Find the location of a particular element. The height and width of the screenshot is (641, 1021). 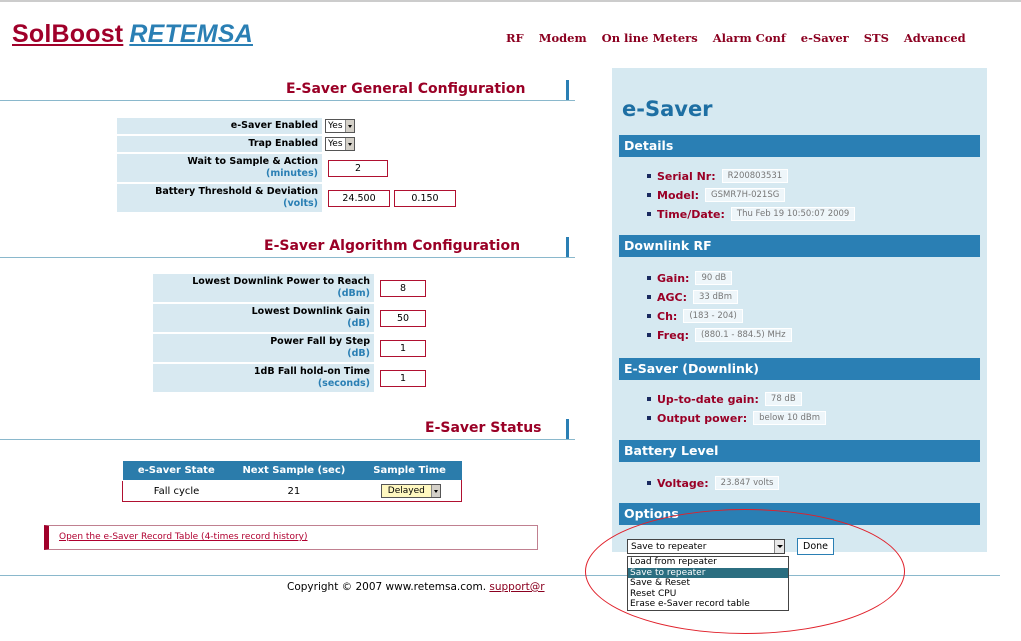

nav-esaver: e-Saver is located at coordinates (825, 38).